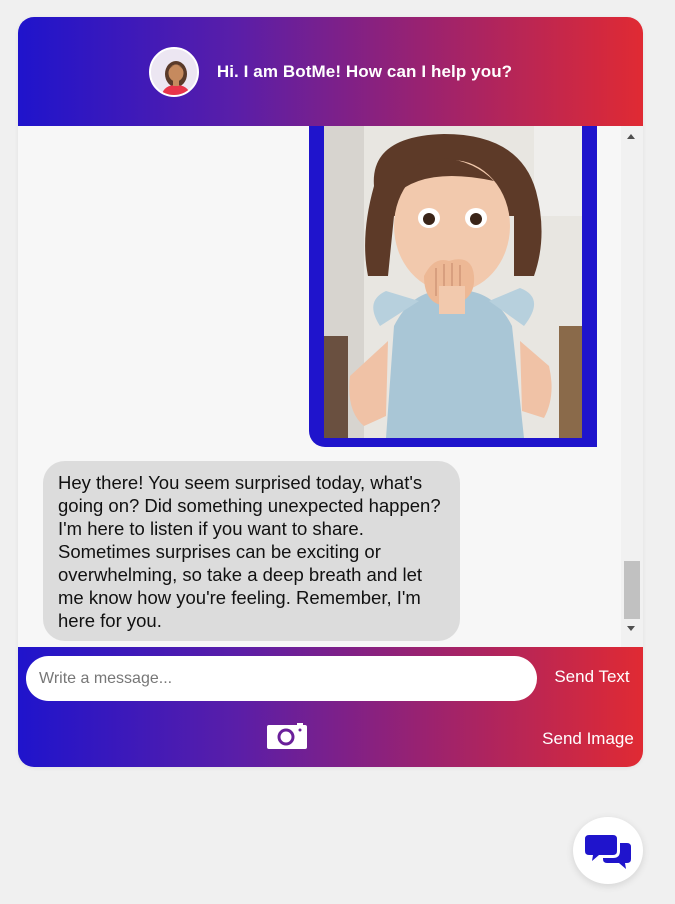 This screenshot has height=904, width=675. What do you see at coordinates (631, 628) in the screenshot?
I see `scroll-down-arrow-icon` at bounding box center [631, 628].